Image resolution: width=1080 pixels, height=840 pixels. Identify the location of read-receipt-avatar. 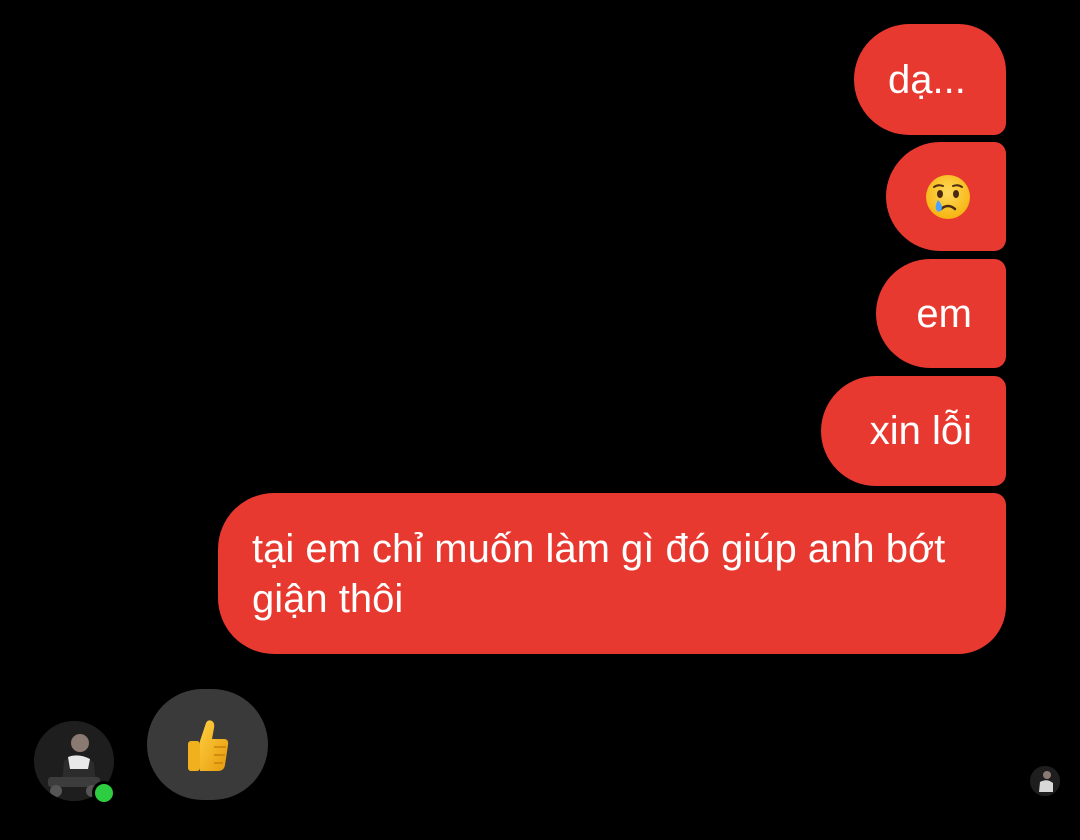
(1045, 781).